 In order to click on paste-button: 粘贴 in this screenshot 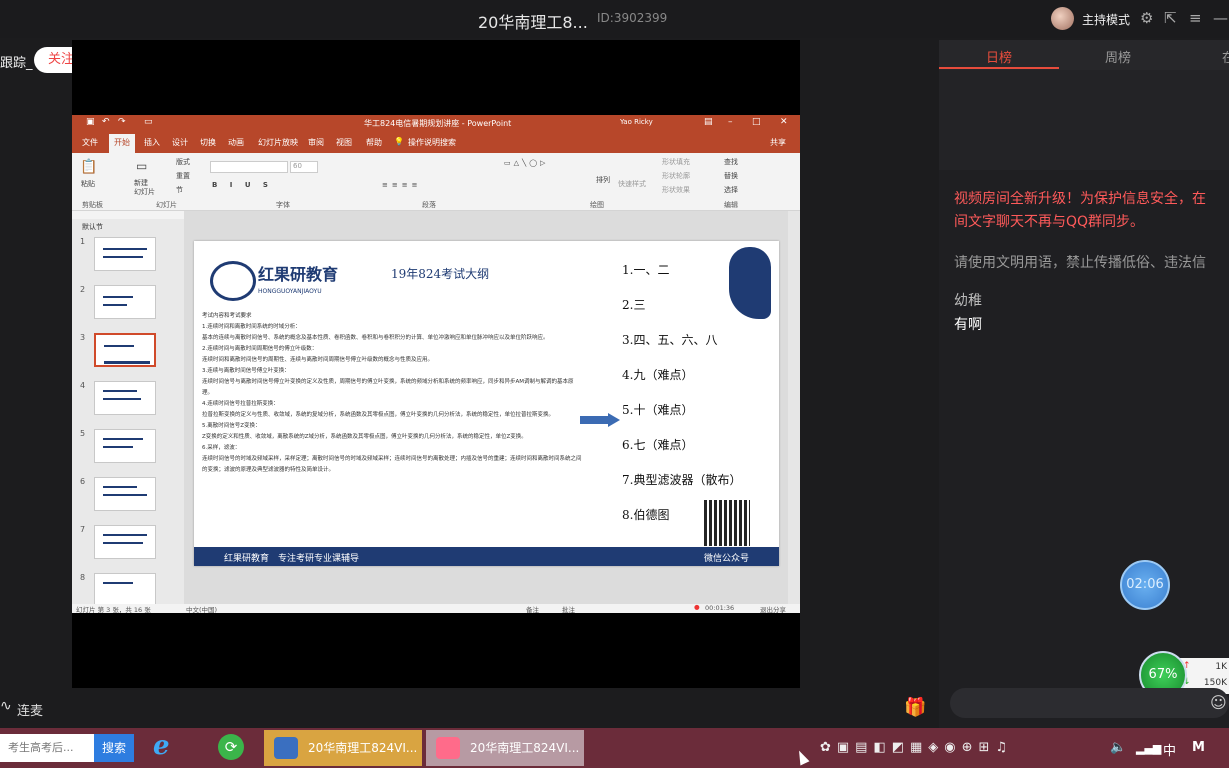, I will do `click(88, 184)`.